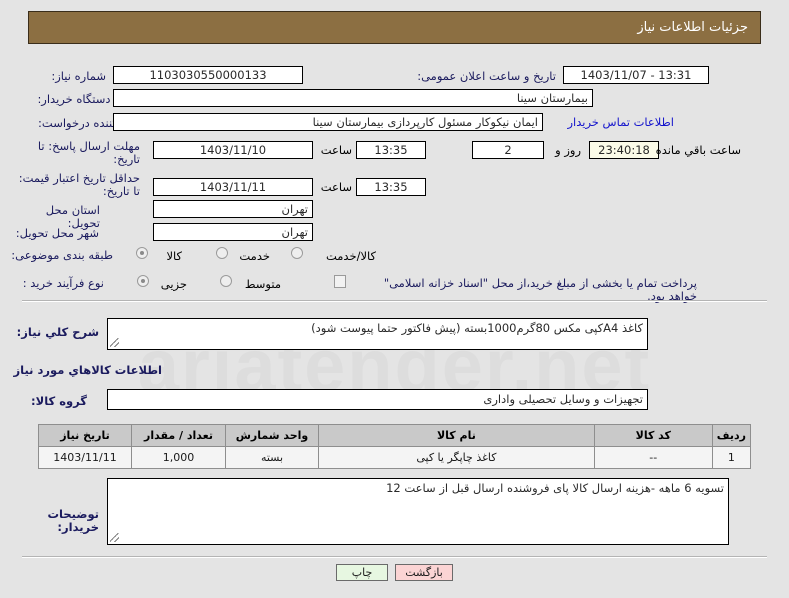 Image resolution: width=789 pixels, height=598 pixels. What do you see at coordinates (78, 76) in the screenshot?
I see `need-number-label: شماره نیاز:` at bounding box center [78, 76].